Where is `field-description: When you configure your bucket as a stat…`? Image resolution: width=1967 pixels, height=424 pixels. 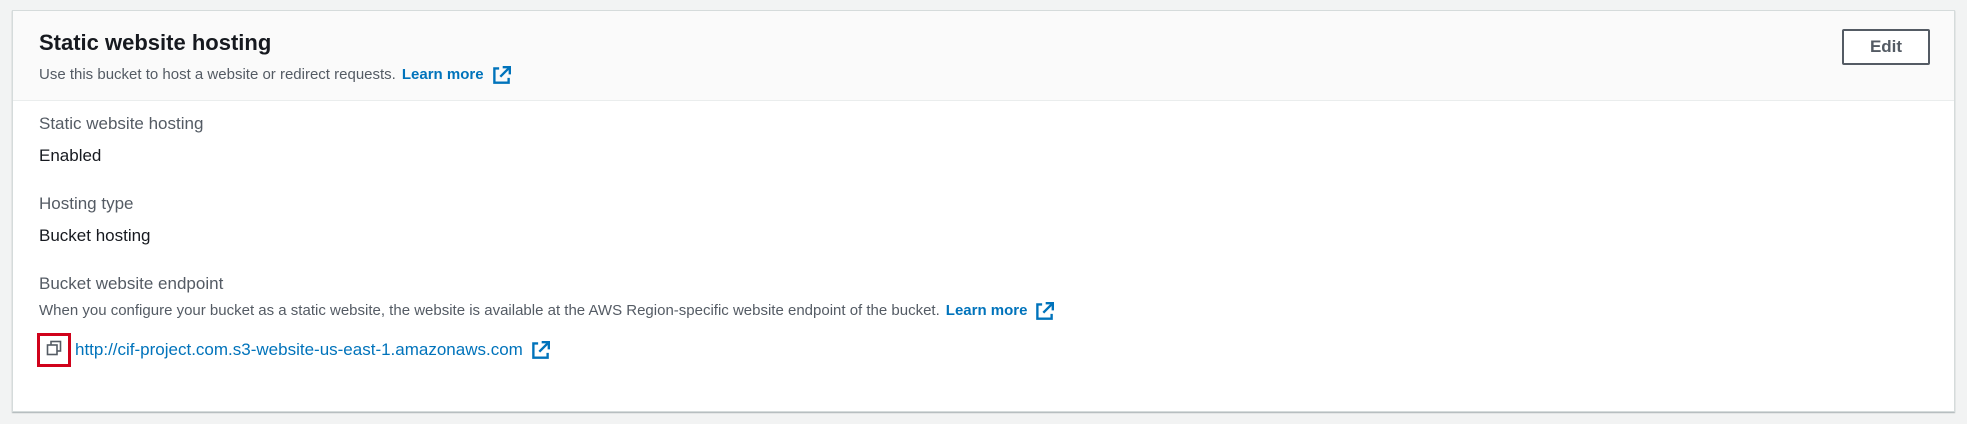 field-description: When you configure your bucket as a stat… is located at coordinates (983, 311).